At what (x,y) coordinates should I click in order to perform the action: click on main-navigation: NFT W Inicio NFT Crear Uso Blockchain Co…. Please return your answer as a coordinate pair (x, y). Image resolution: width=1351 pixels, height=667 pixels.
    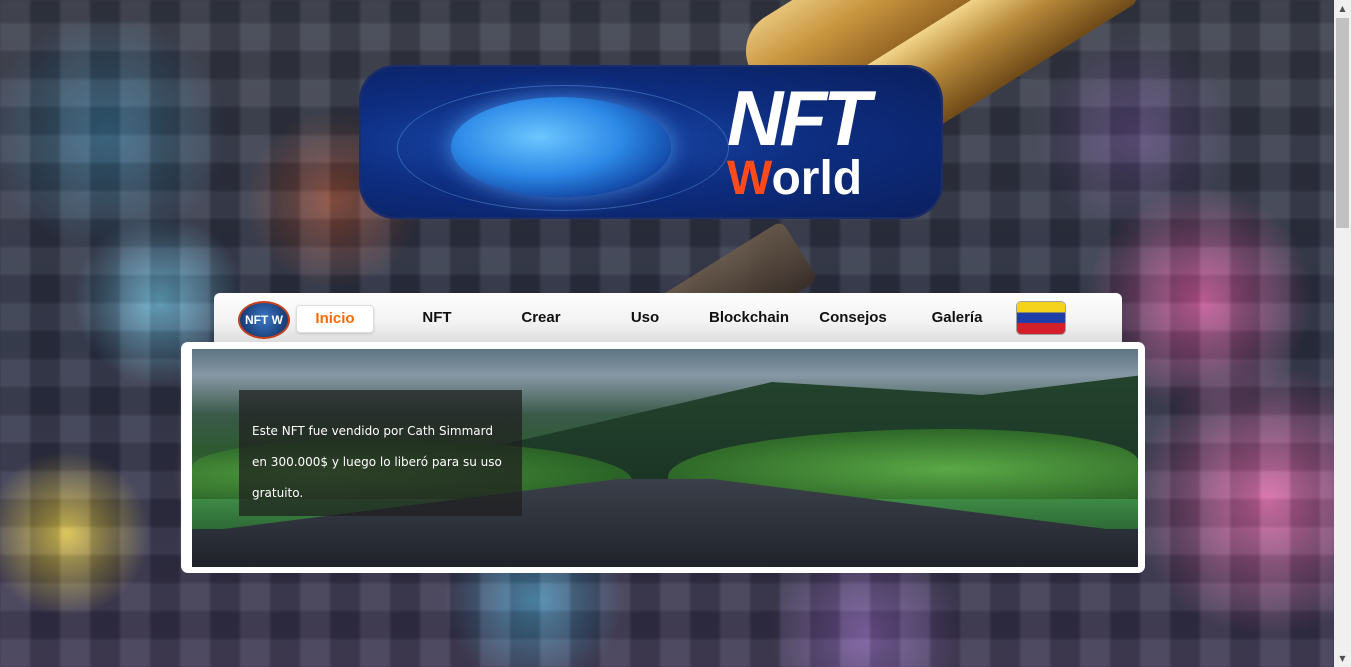
    Looking at the image, I should click on (668, 318).